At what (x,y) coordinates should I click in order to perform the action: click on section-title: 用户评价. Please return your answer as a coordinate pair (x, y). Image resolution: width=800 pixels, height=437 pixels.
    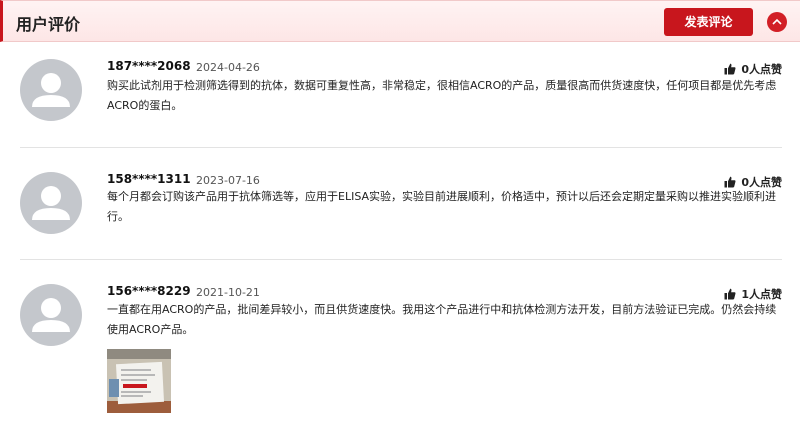
    Looking at the image, I should click on (48, 24).